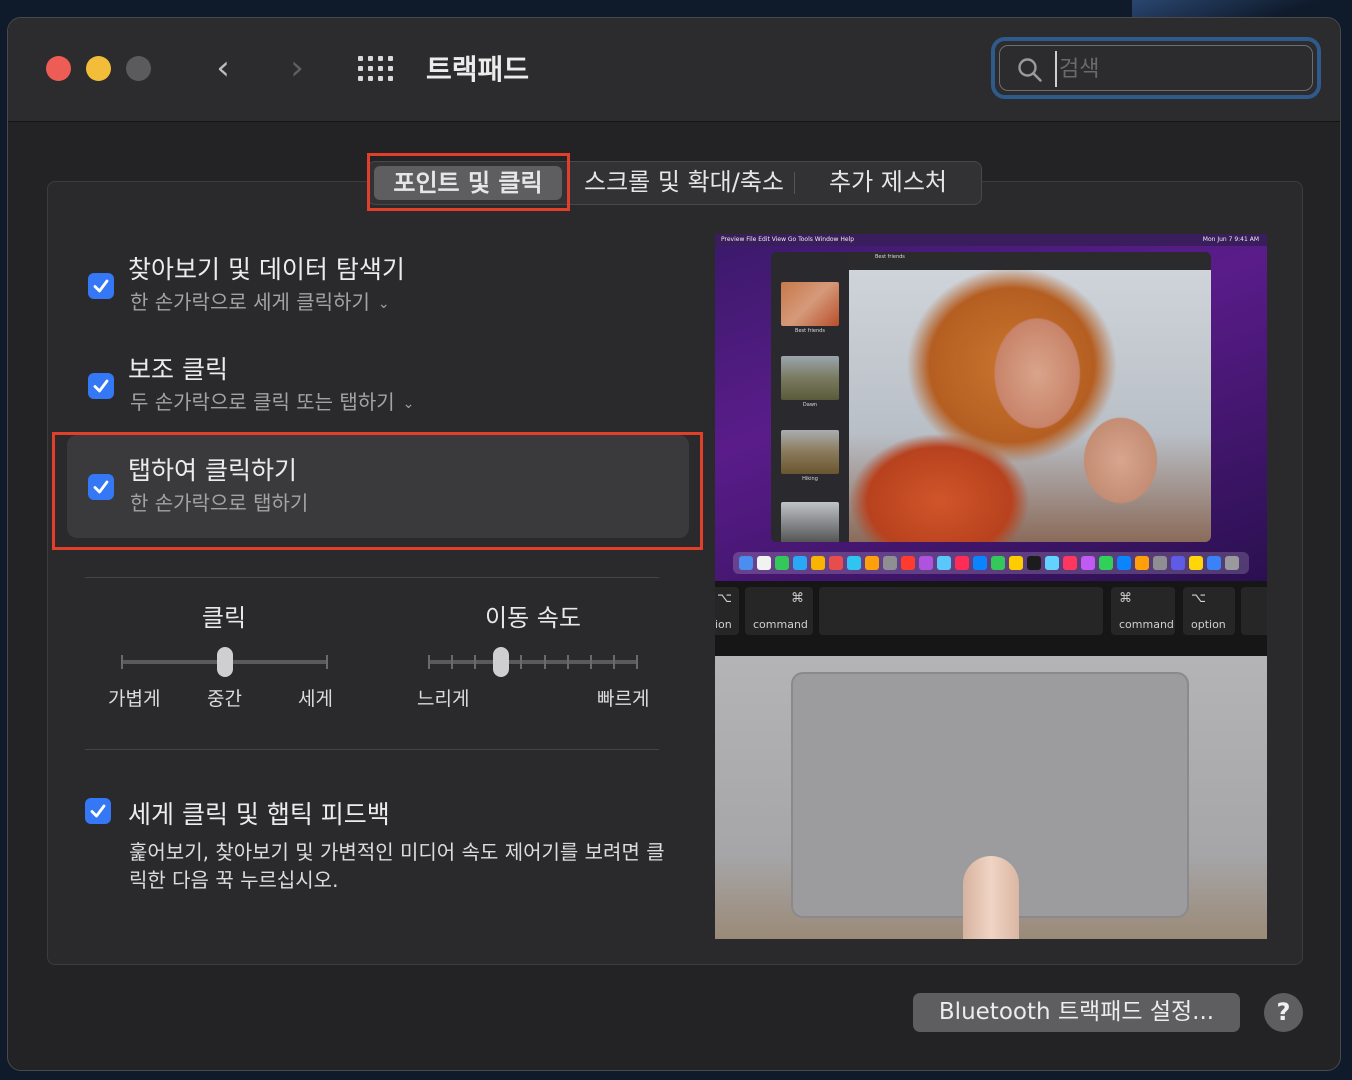 Image resolution: width=1352 pixels, height=1080 pixels. Describe the element at coordinates (134, 699) in the screenshot. I see `click-light-label: 가볍게` at that location.